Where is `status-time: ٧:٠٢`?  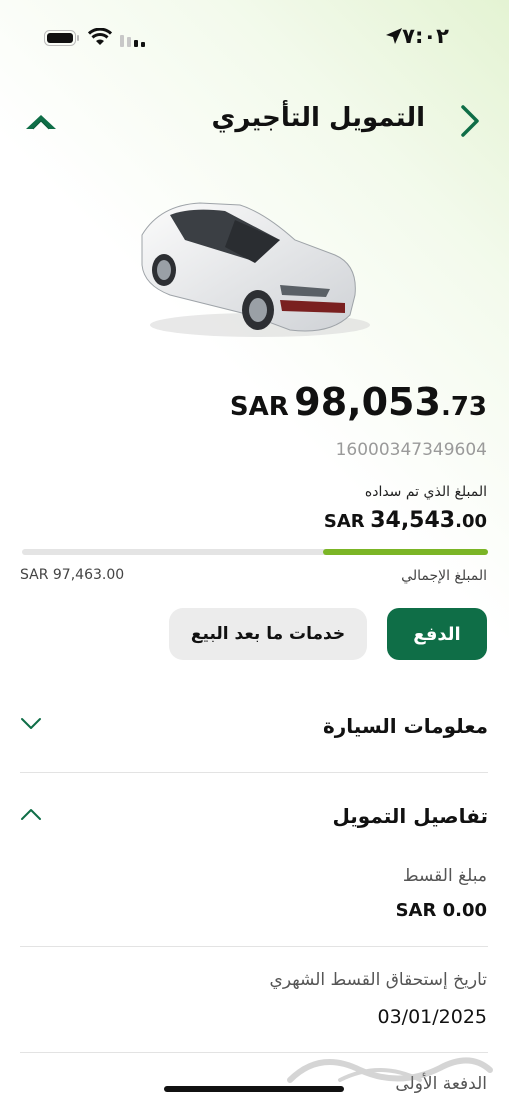 status-time: ٧:٠٢ is located at coordinates (425, 36).